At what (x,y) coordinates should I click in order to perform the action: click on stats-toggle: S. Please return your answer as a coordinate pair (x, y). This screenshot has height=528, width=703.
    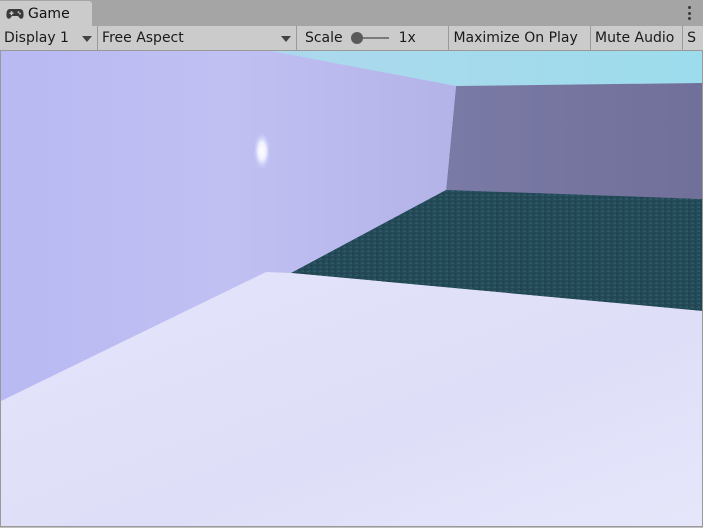
    Looking at the image, I should click on (693, 38).